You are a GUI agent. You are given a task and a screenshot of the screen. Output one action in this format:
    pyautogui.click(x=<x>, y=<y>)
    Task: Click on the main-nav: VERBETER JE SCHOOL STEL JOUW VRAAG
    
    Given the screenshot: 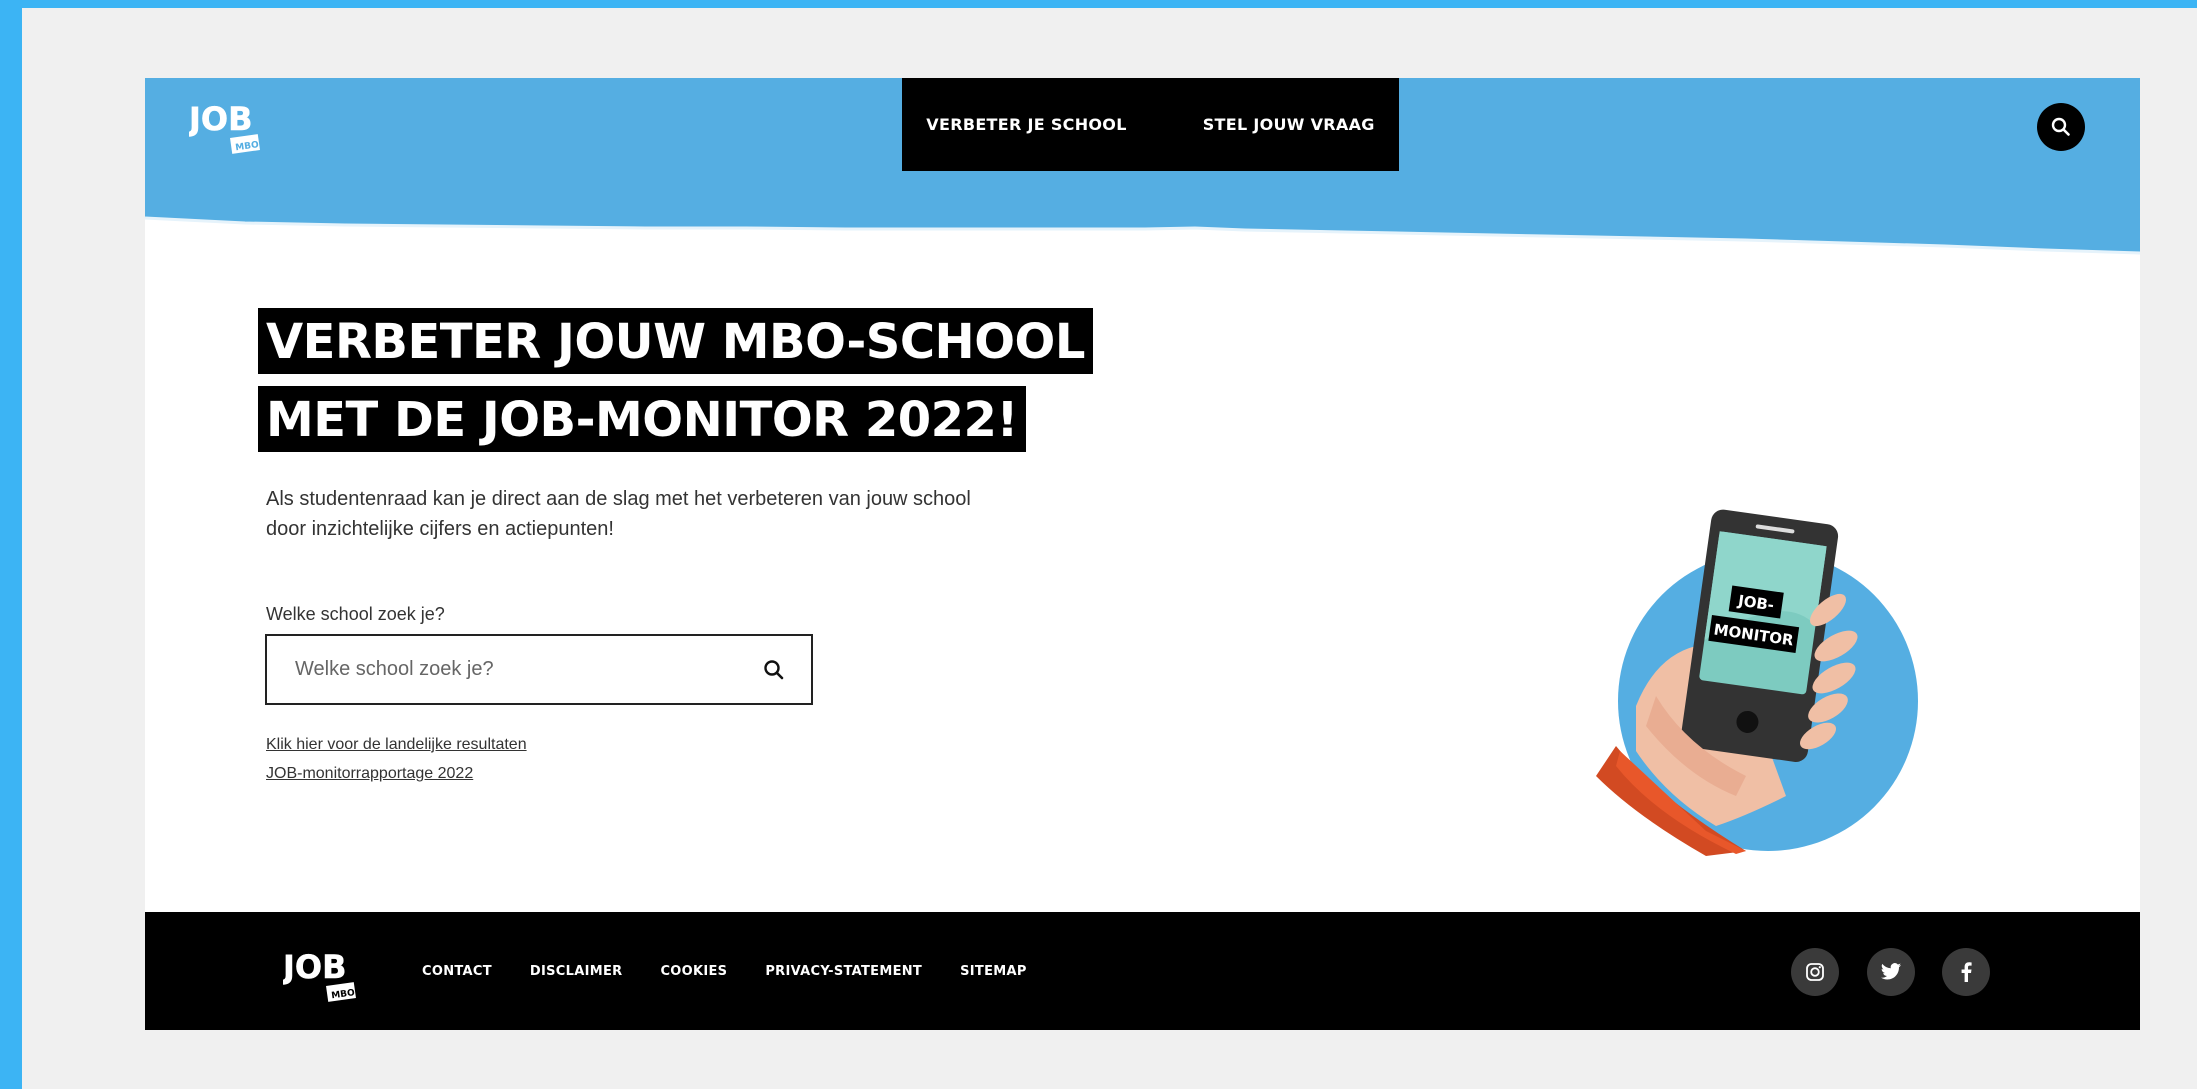 What is the action you would take?
    pyautogui.click(x=1150, y=124)
    